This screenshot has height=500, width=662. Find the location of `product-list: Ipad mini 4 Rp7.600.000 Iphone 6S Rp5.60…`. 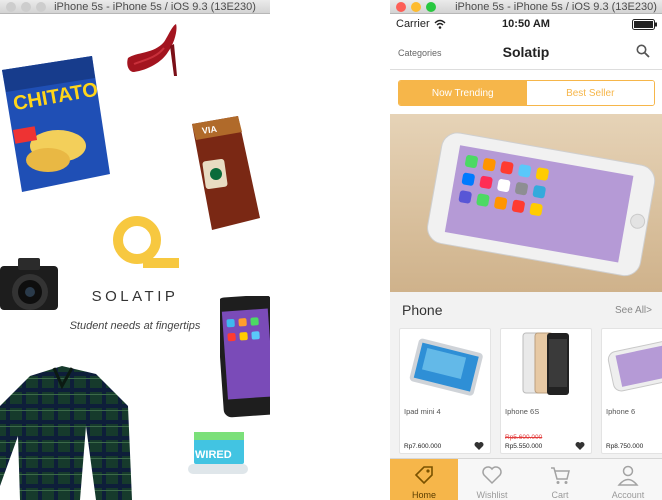

product-list: Ipad mini 4 Rp7.600.000 Iphone 6S Rp5.60… is located at coordinates (526, 392).